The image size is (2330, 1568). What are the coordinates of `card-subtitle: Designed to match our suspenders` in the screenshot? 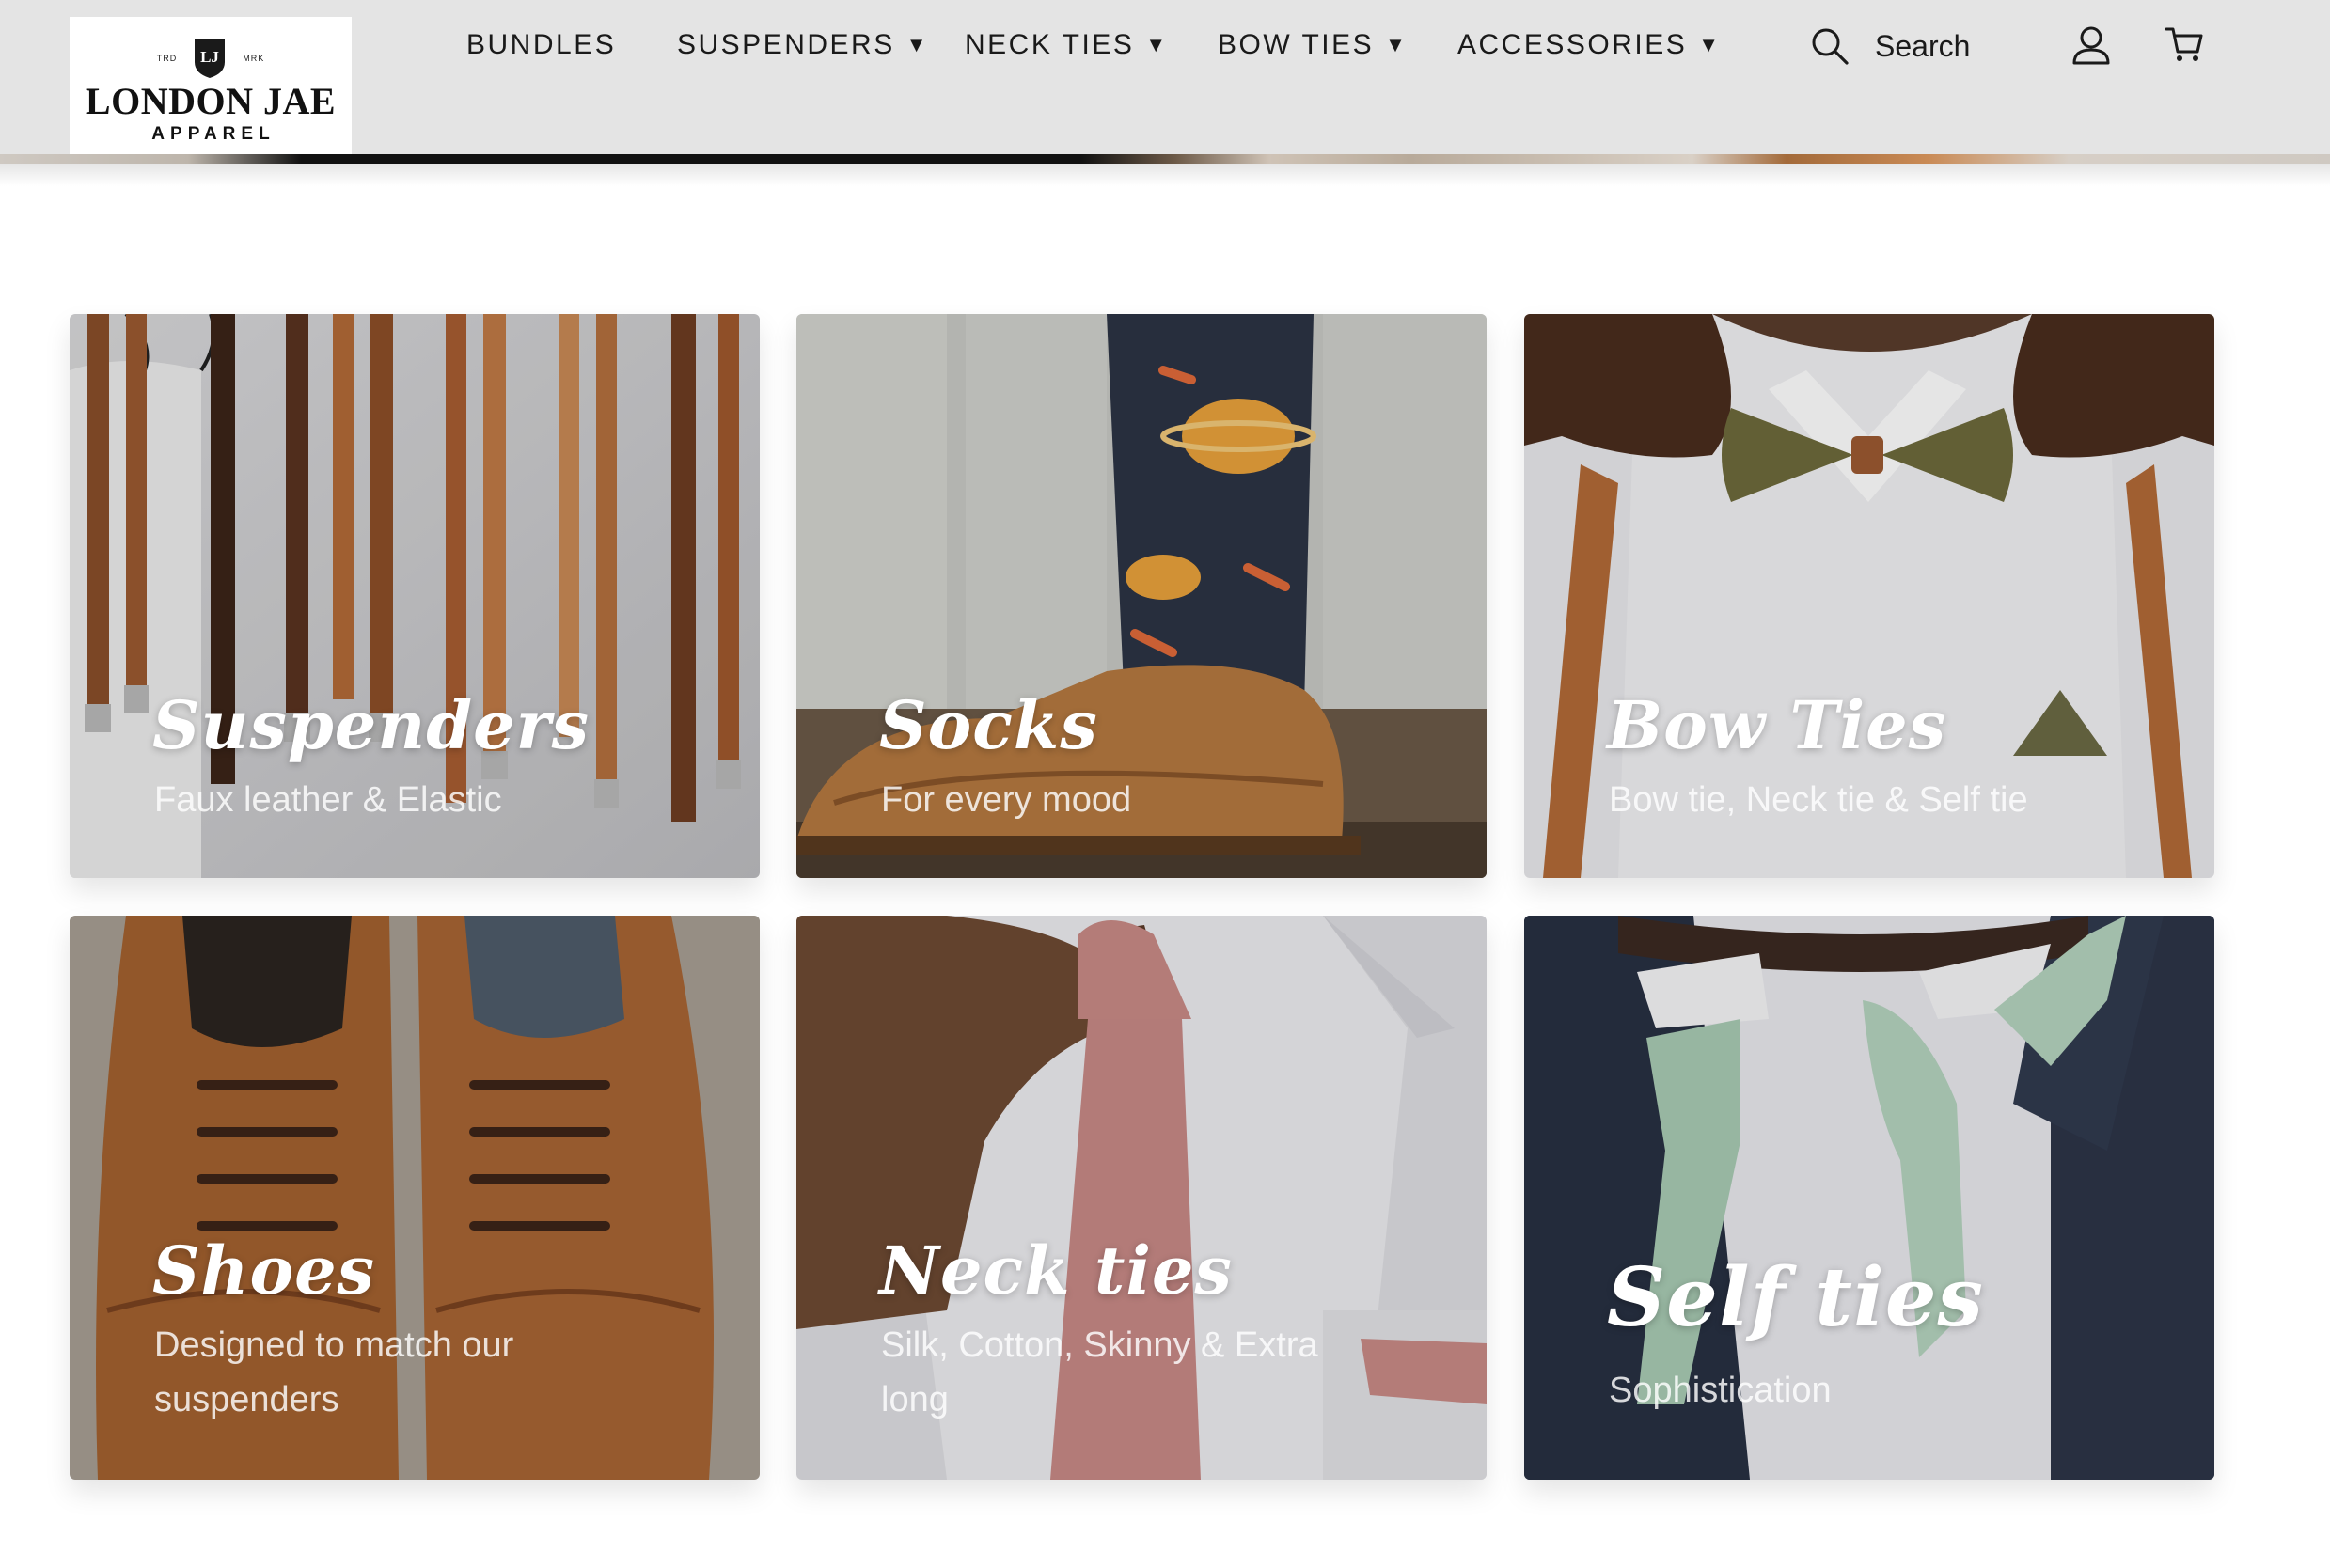 It's located at (334, 1372).